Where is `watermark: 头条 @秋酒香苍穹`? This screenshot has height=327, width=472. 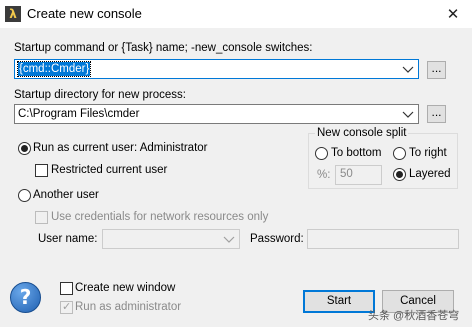
watermark: 头条 @秋酒香苍穹 is located at coordinates (414, 316).